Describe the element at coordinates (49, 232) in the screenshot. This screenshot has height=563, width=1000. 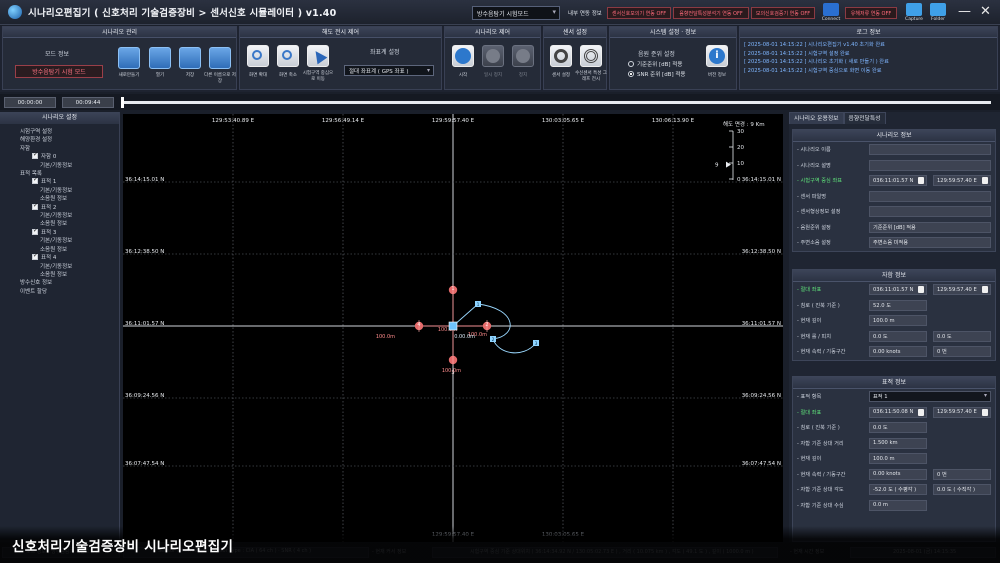
I see `tree-item-label: 표적 3` at that location.